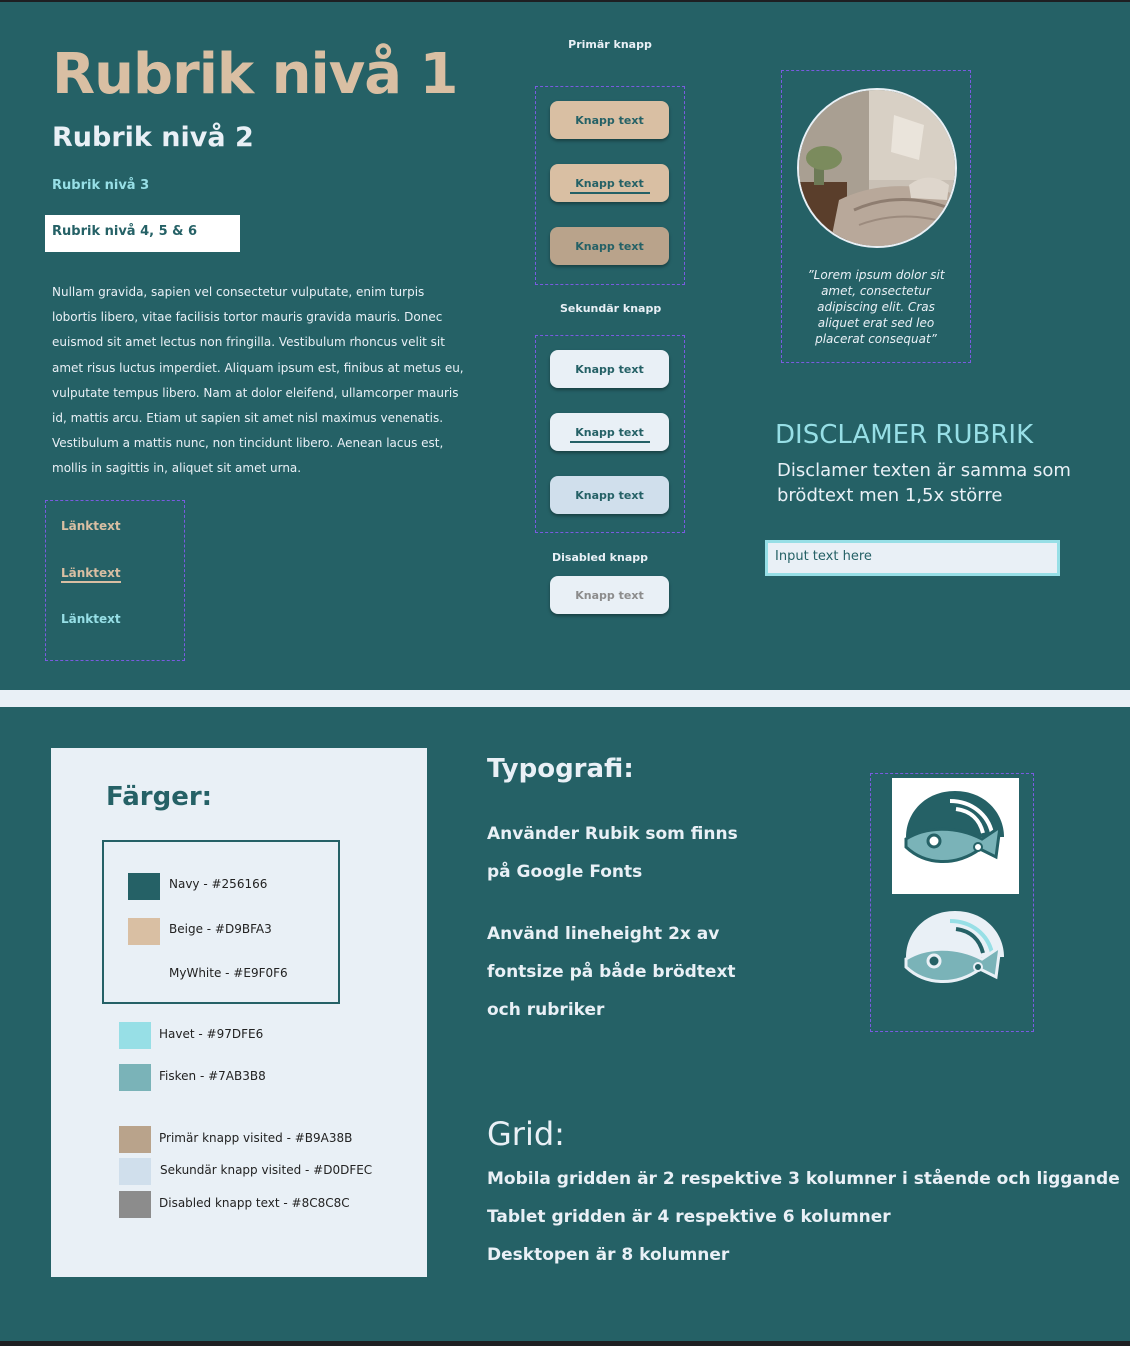  Describe the element at coordinates (560, 769) in the screenshot. I see `typography-title: Typografi:` at that location.